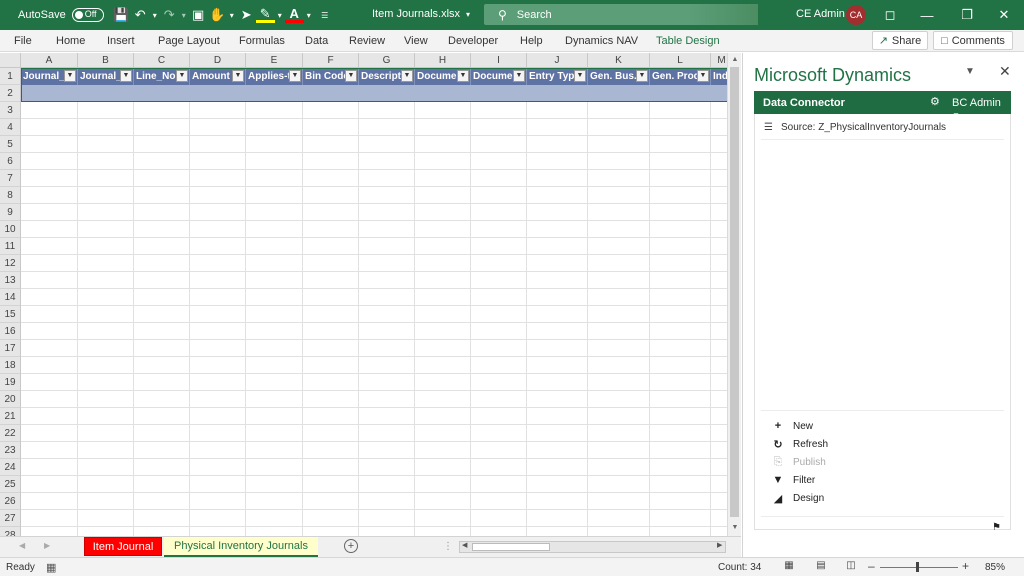  I want to click on vertical-scrollbar: ▲ ▼, so click(734, 294).